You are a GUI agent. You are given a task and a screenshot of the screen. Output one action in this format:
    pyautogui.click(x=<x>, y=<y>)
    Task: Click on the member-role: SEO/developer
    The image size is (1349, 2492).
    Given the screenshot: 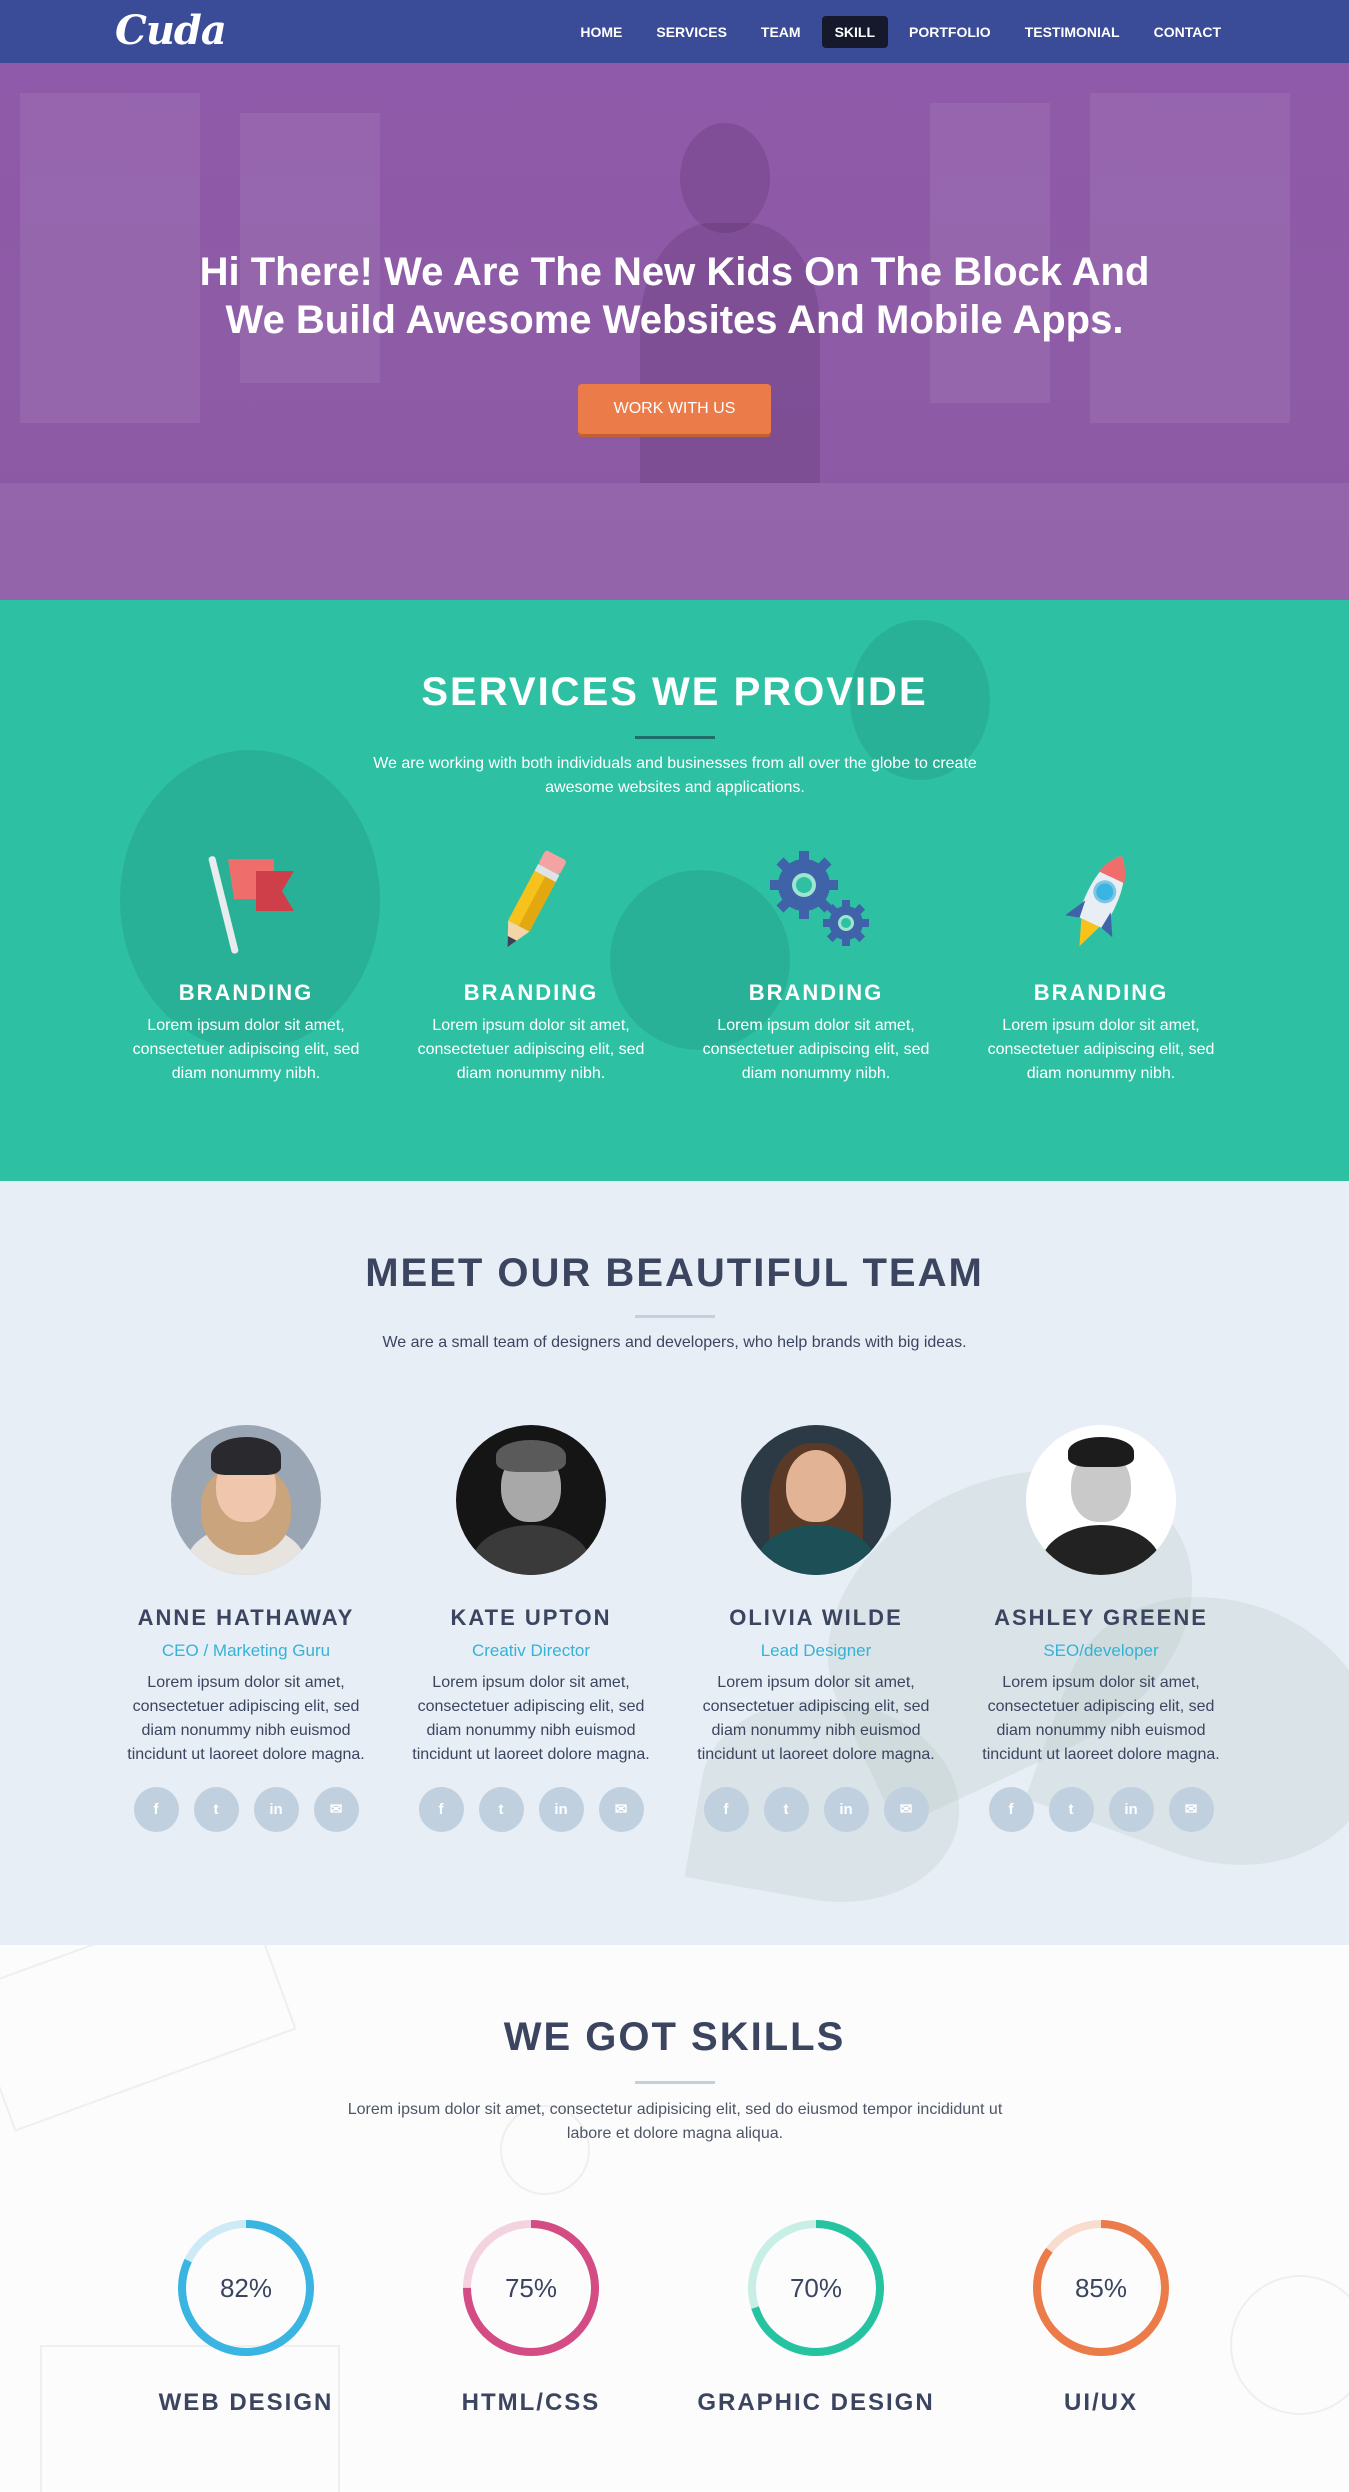 What is the action you would take?
    pyautogui.click(x=1101, y=1650)
    